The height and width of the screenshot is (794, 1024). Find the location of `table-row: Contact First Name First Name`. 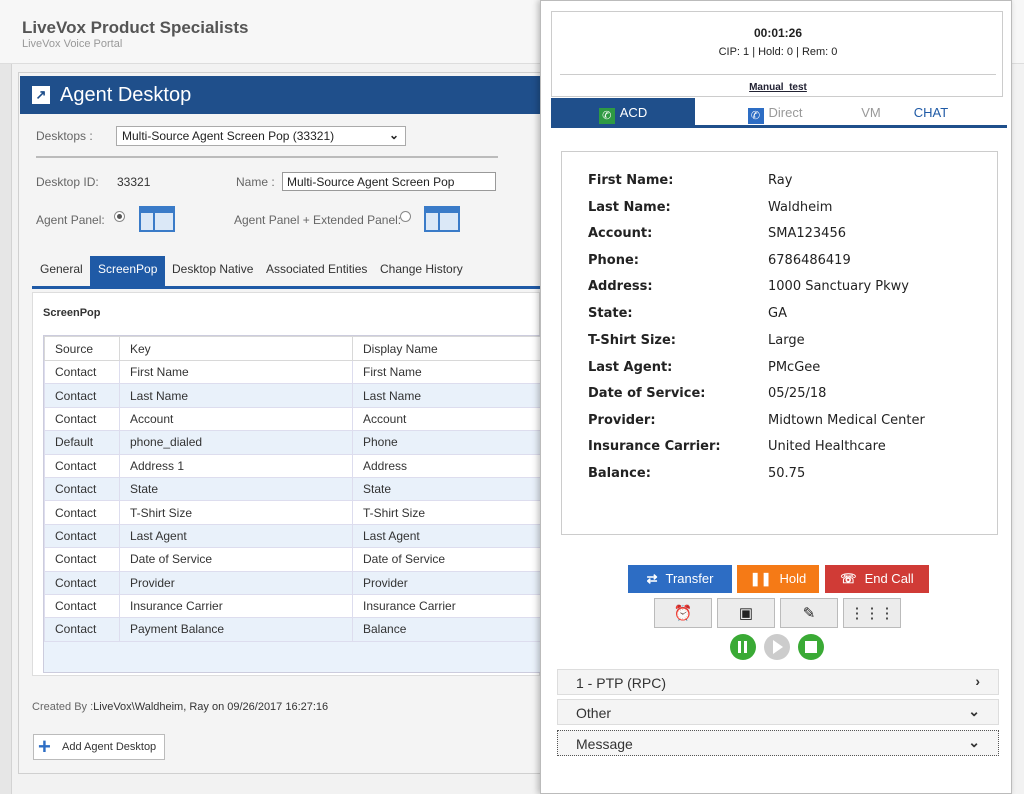

table-row: Contact First Name First Name is located at coordinates (293, 372).